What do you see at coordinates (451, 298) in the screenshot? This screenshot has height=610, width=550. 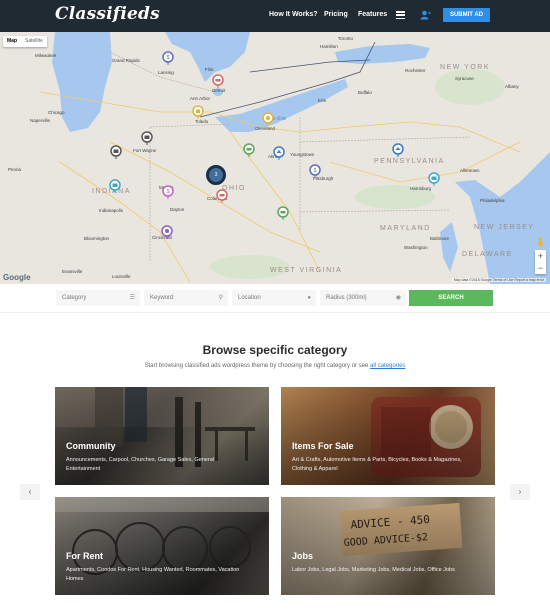 I see `search-button: SEARCH` at bounding box center [451, 298].